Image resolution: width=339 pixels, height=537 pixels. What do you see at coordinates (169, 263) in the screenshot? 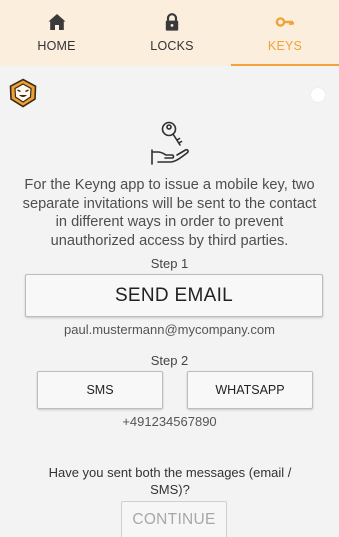
I see `step1-label: Step 1` at bounding box center [169, 263].